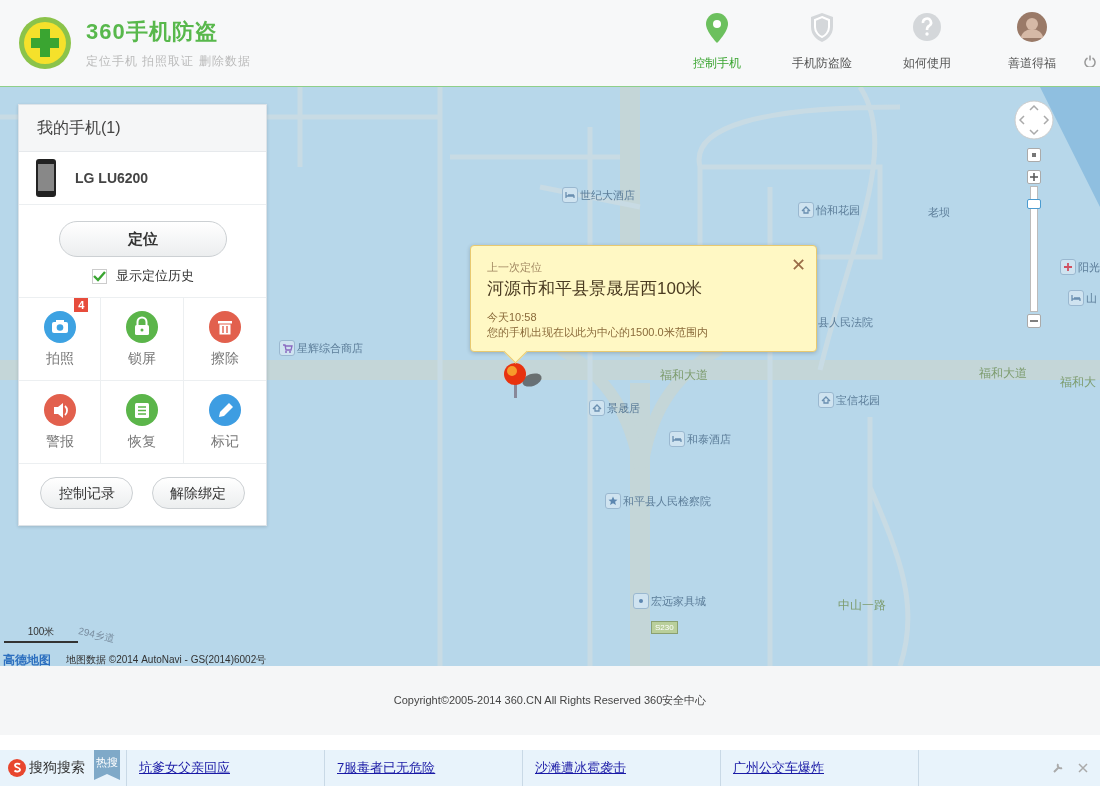 The image size is (1100, 786). What do you see at coordinates (678, 601) in the screenshot?
I see `place-label: 宏远家具城` at bounding box center [678, 601].